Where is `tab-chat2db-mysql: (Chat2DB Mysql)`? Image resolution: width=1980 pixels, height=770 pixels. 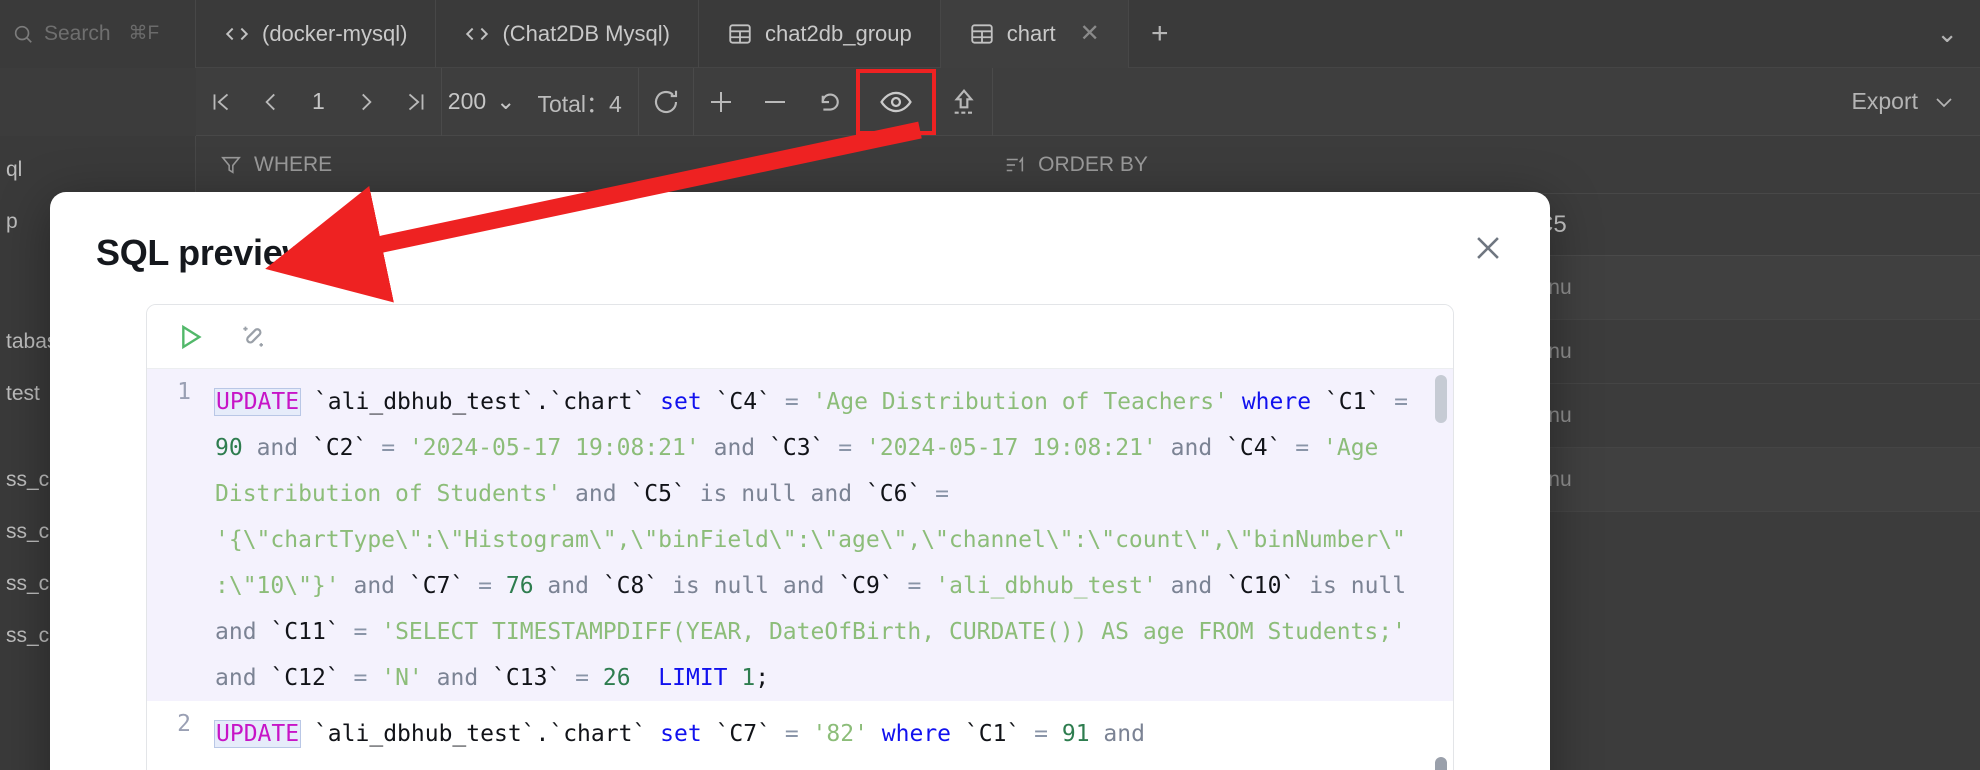
tab-chat2db-mysql: (Chat2DB Mysql) is located at coordinates (567, 34).